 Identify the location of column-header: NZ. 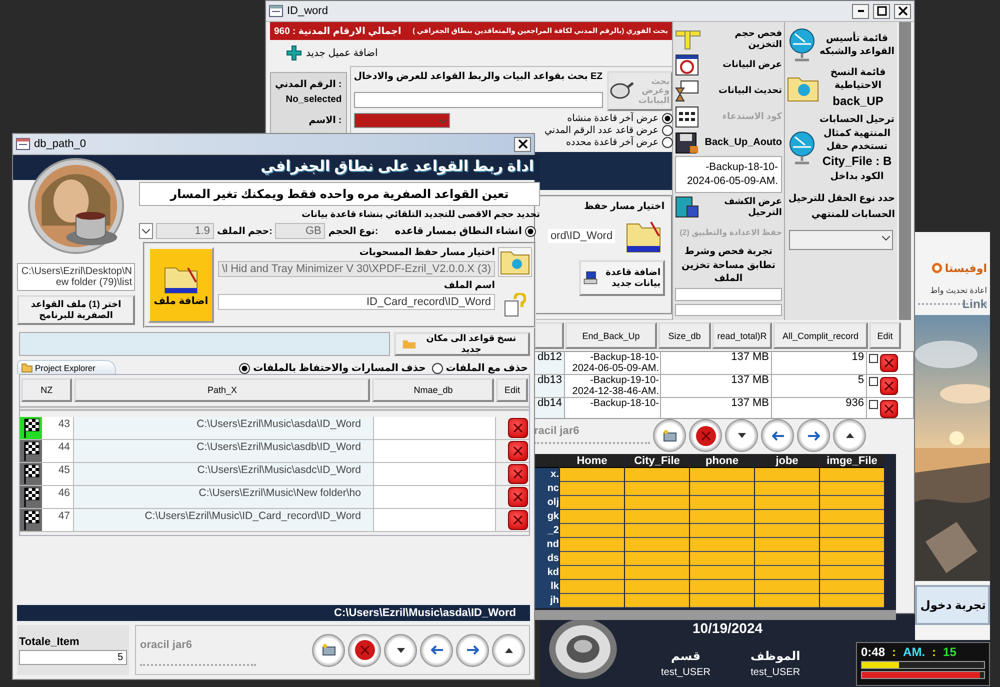
(46, 390).